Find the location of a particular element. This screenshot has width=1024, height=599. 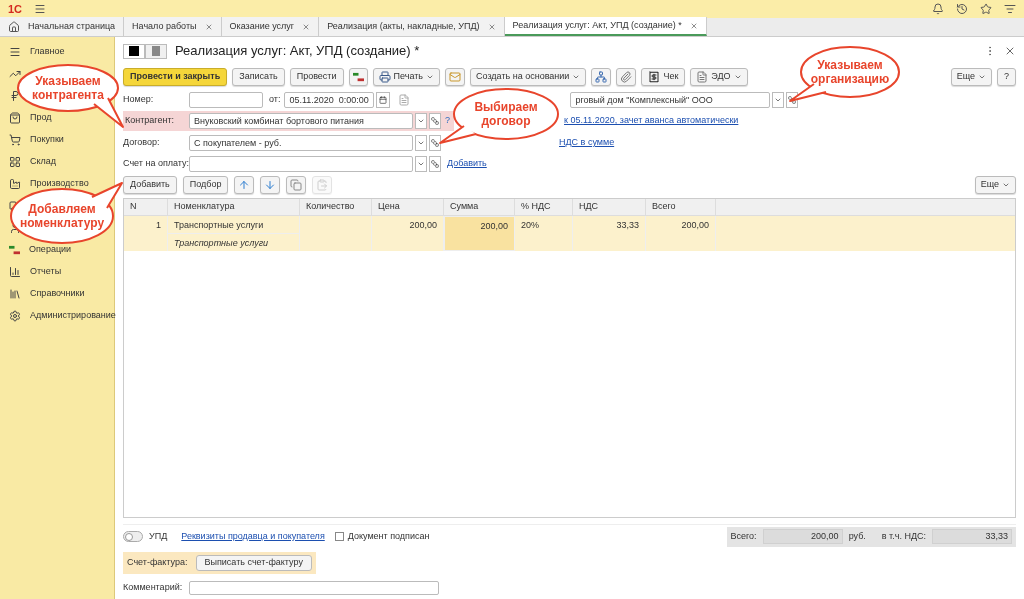

calendar-icon is located at coordinates (383, 100).